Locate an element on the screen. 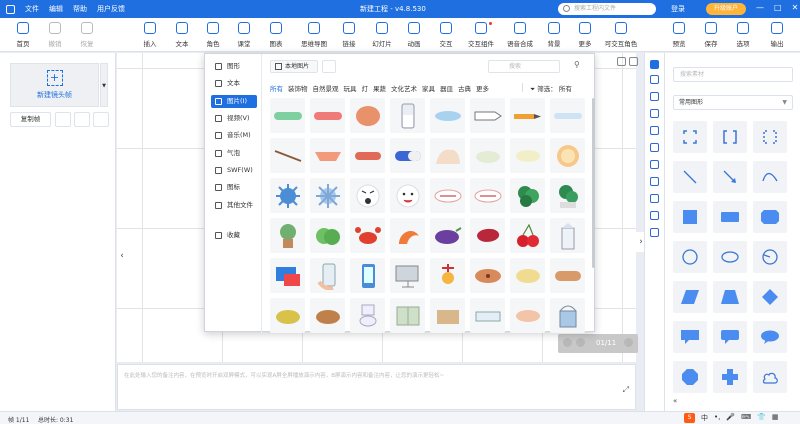  animation-button: 动画 is located at coordinates (414, 35).